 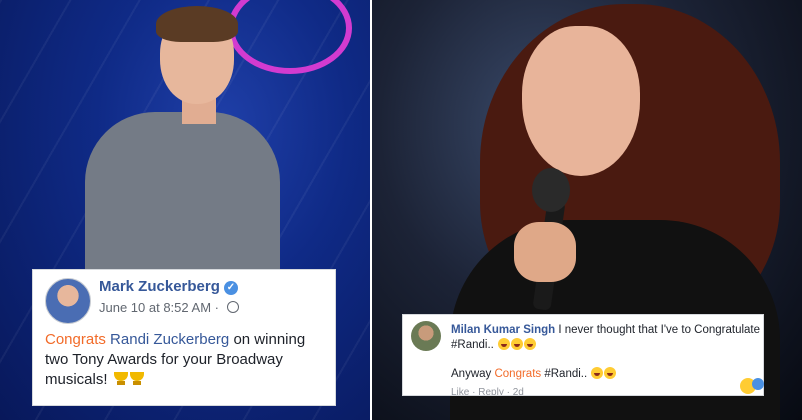 I want to click on author-avatar, so click(x=68, y=301).